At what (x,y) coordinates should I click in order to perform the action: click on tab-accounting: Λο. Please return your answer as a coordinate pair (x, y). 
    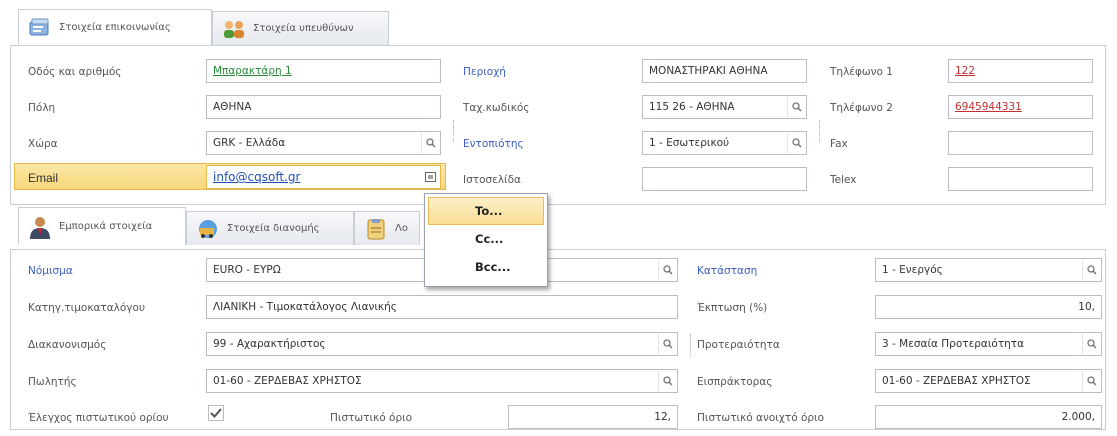
    Looking at the image, I should click on (387, 228).